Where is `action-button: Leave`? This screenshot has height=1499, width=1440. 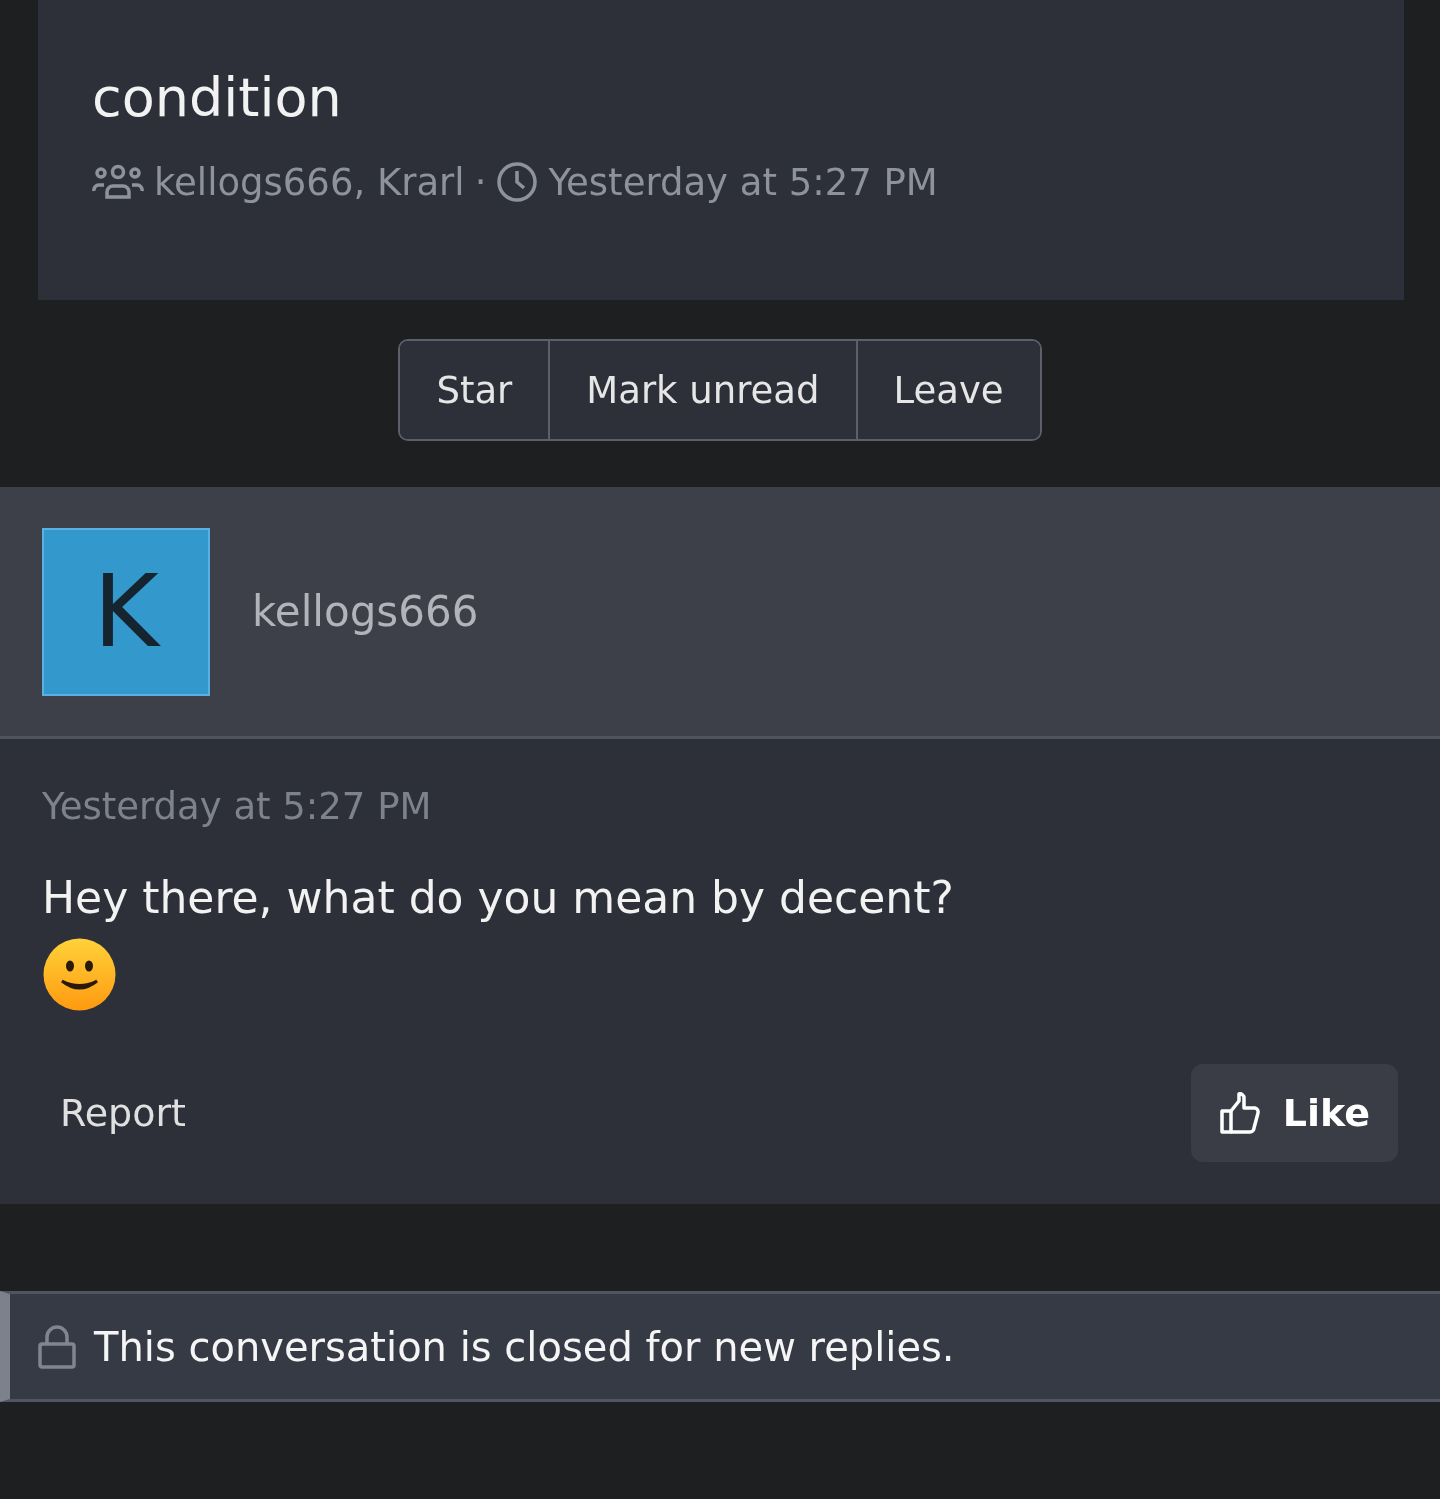 action-button: Leave is located at coordinates (947, 390).